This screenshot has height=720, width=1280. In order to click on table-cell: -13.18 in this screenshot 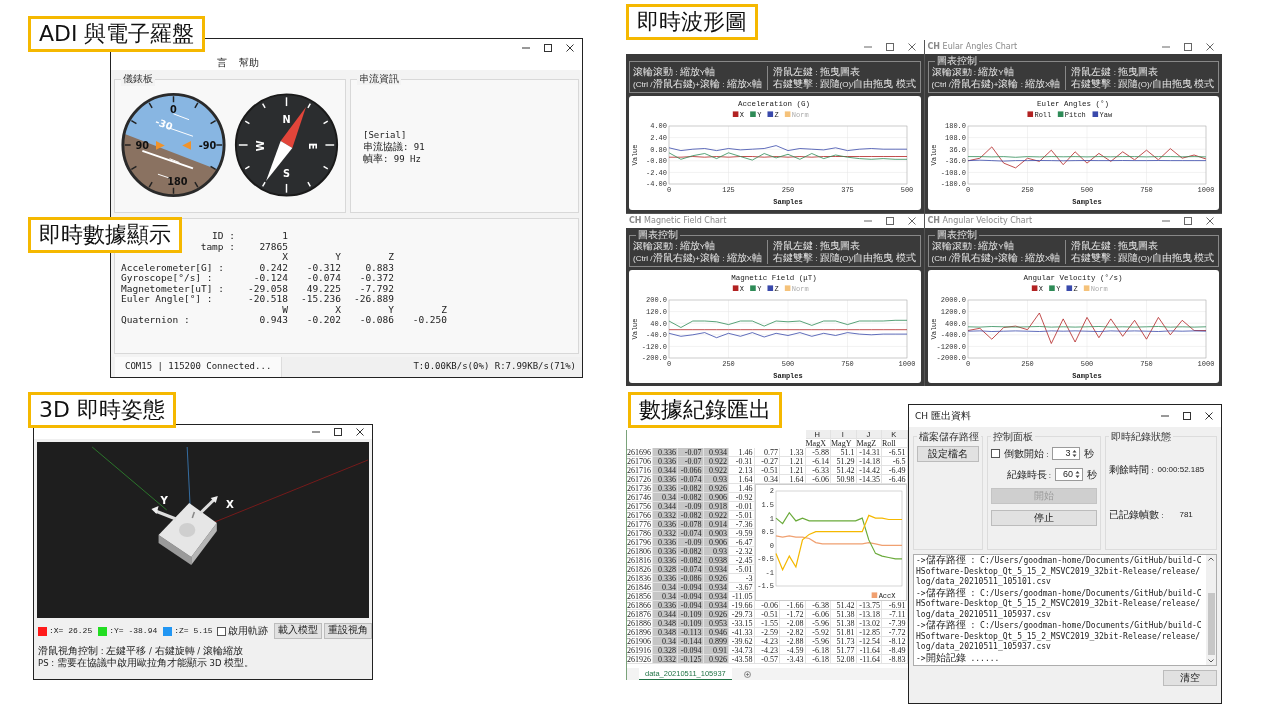, I will do `click(869, 614)`.